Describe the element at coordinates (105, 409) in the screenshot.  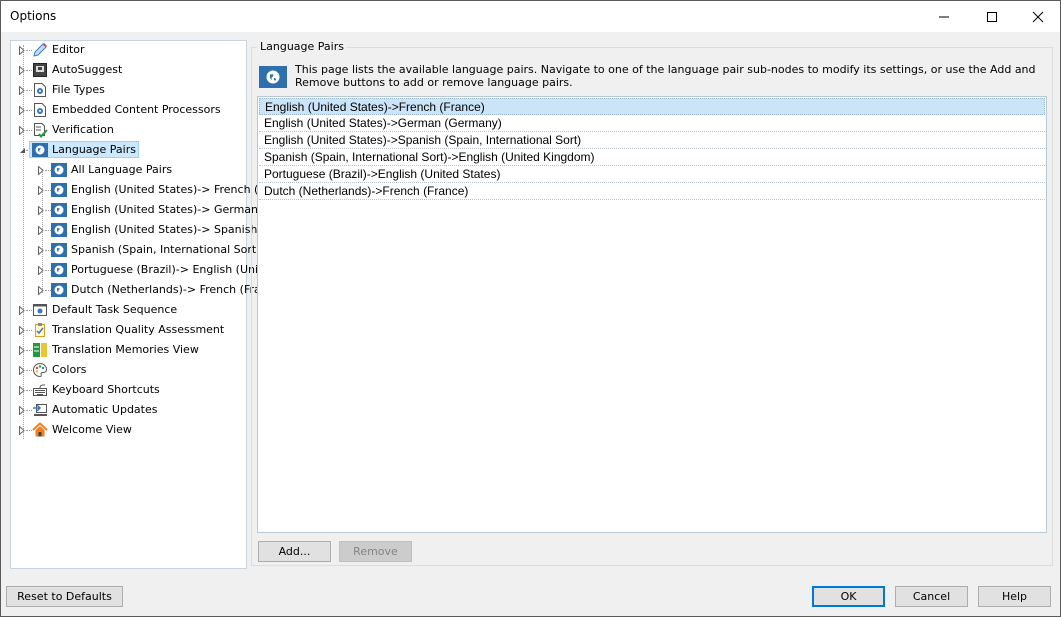
I see `tree-item-label: Automatic Updates` at that location.